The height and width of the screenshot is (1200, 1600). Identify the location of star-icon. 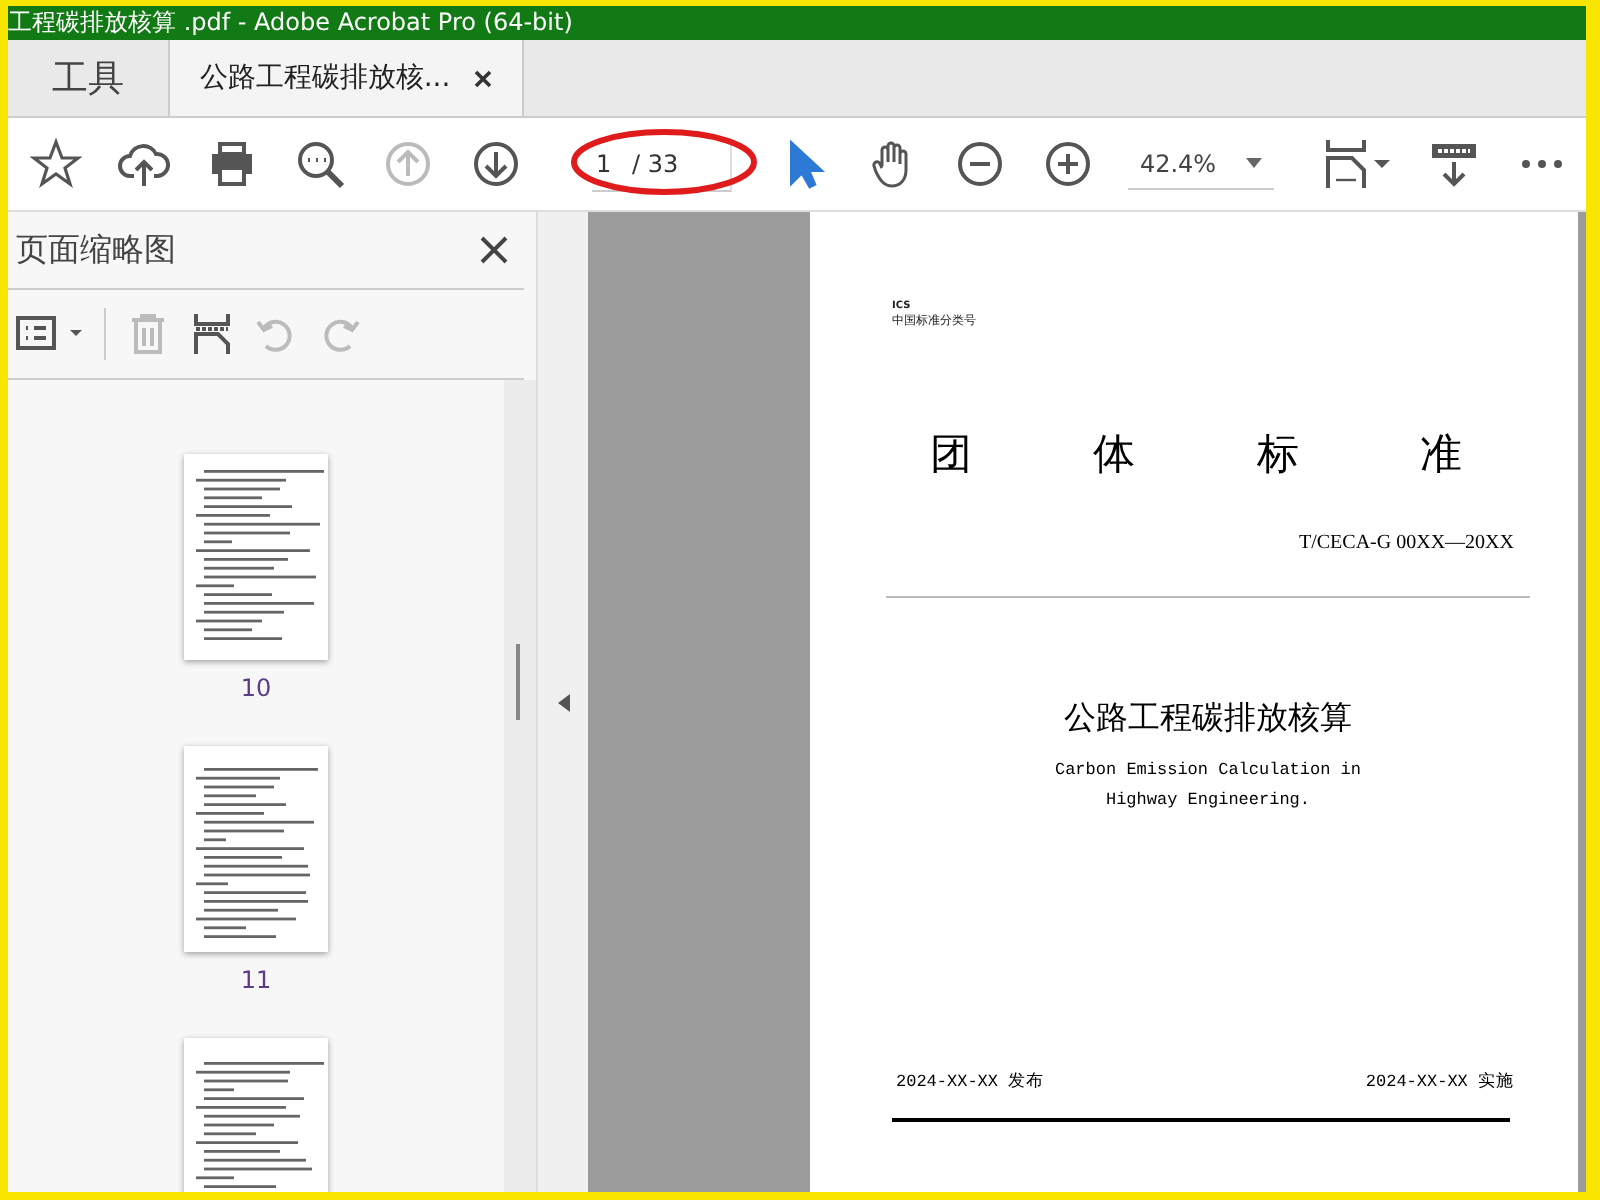
(56, 164).